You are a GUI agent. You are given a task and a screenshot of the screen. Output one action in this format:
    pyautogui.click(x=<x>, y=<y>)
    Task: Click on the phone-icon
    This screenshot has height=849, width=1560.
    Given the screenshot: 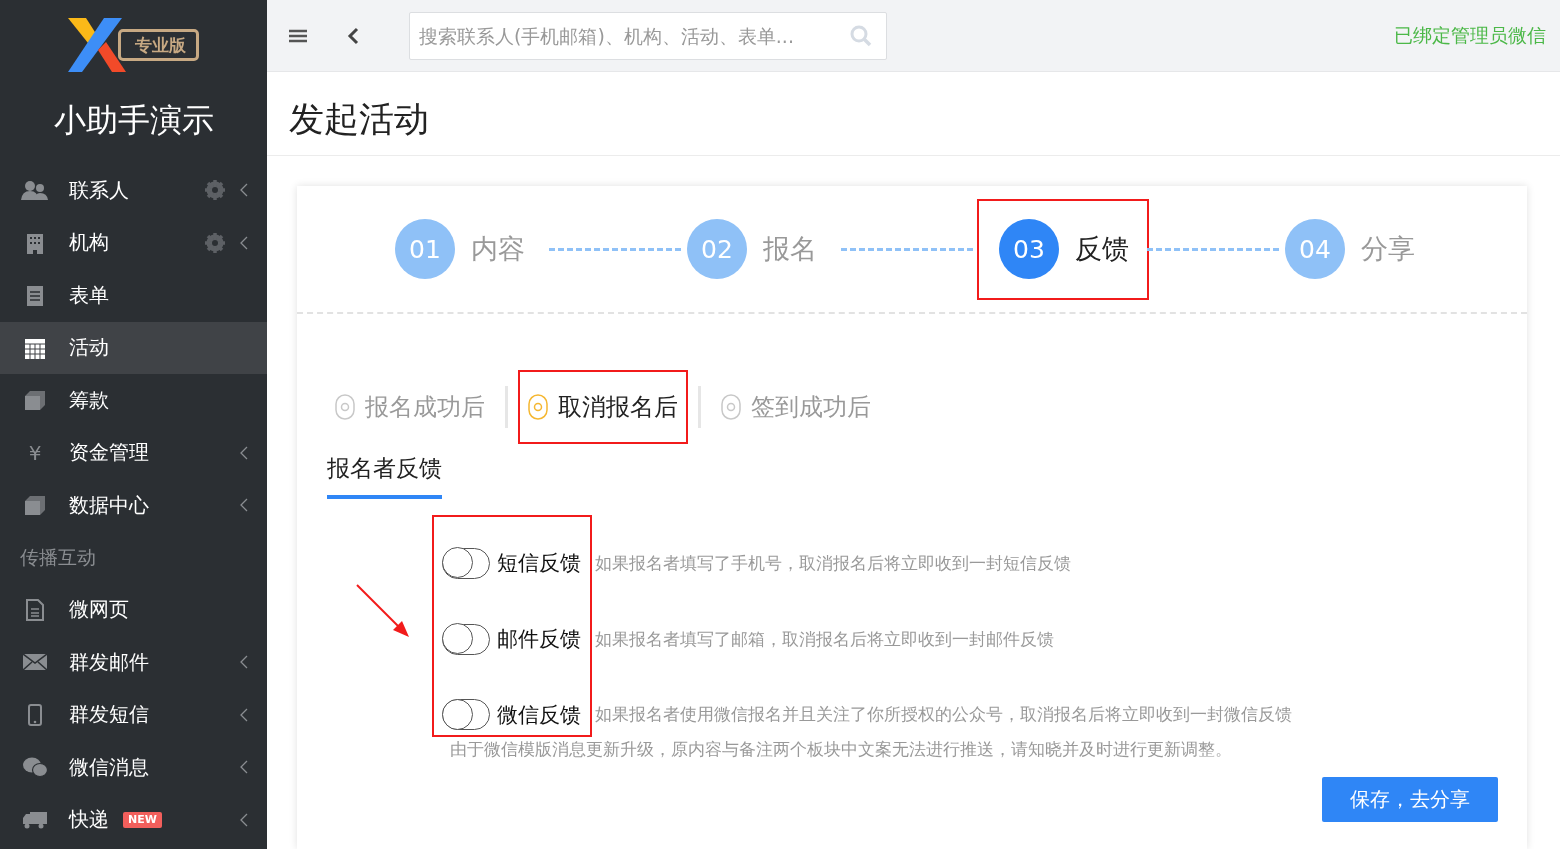 What is the action you would take?
    pyautogui.click(x=35, y=714)
    